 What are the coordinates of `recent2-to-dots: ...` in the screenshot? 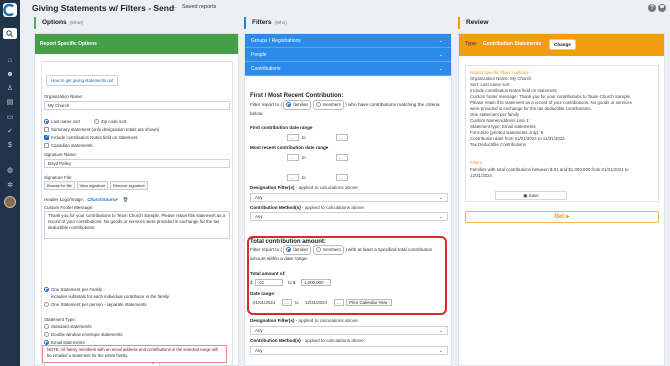 It's located at (342, 177).